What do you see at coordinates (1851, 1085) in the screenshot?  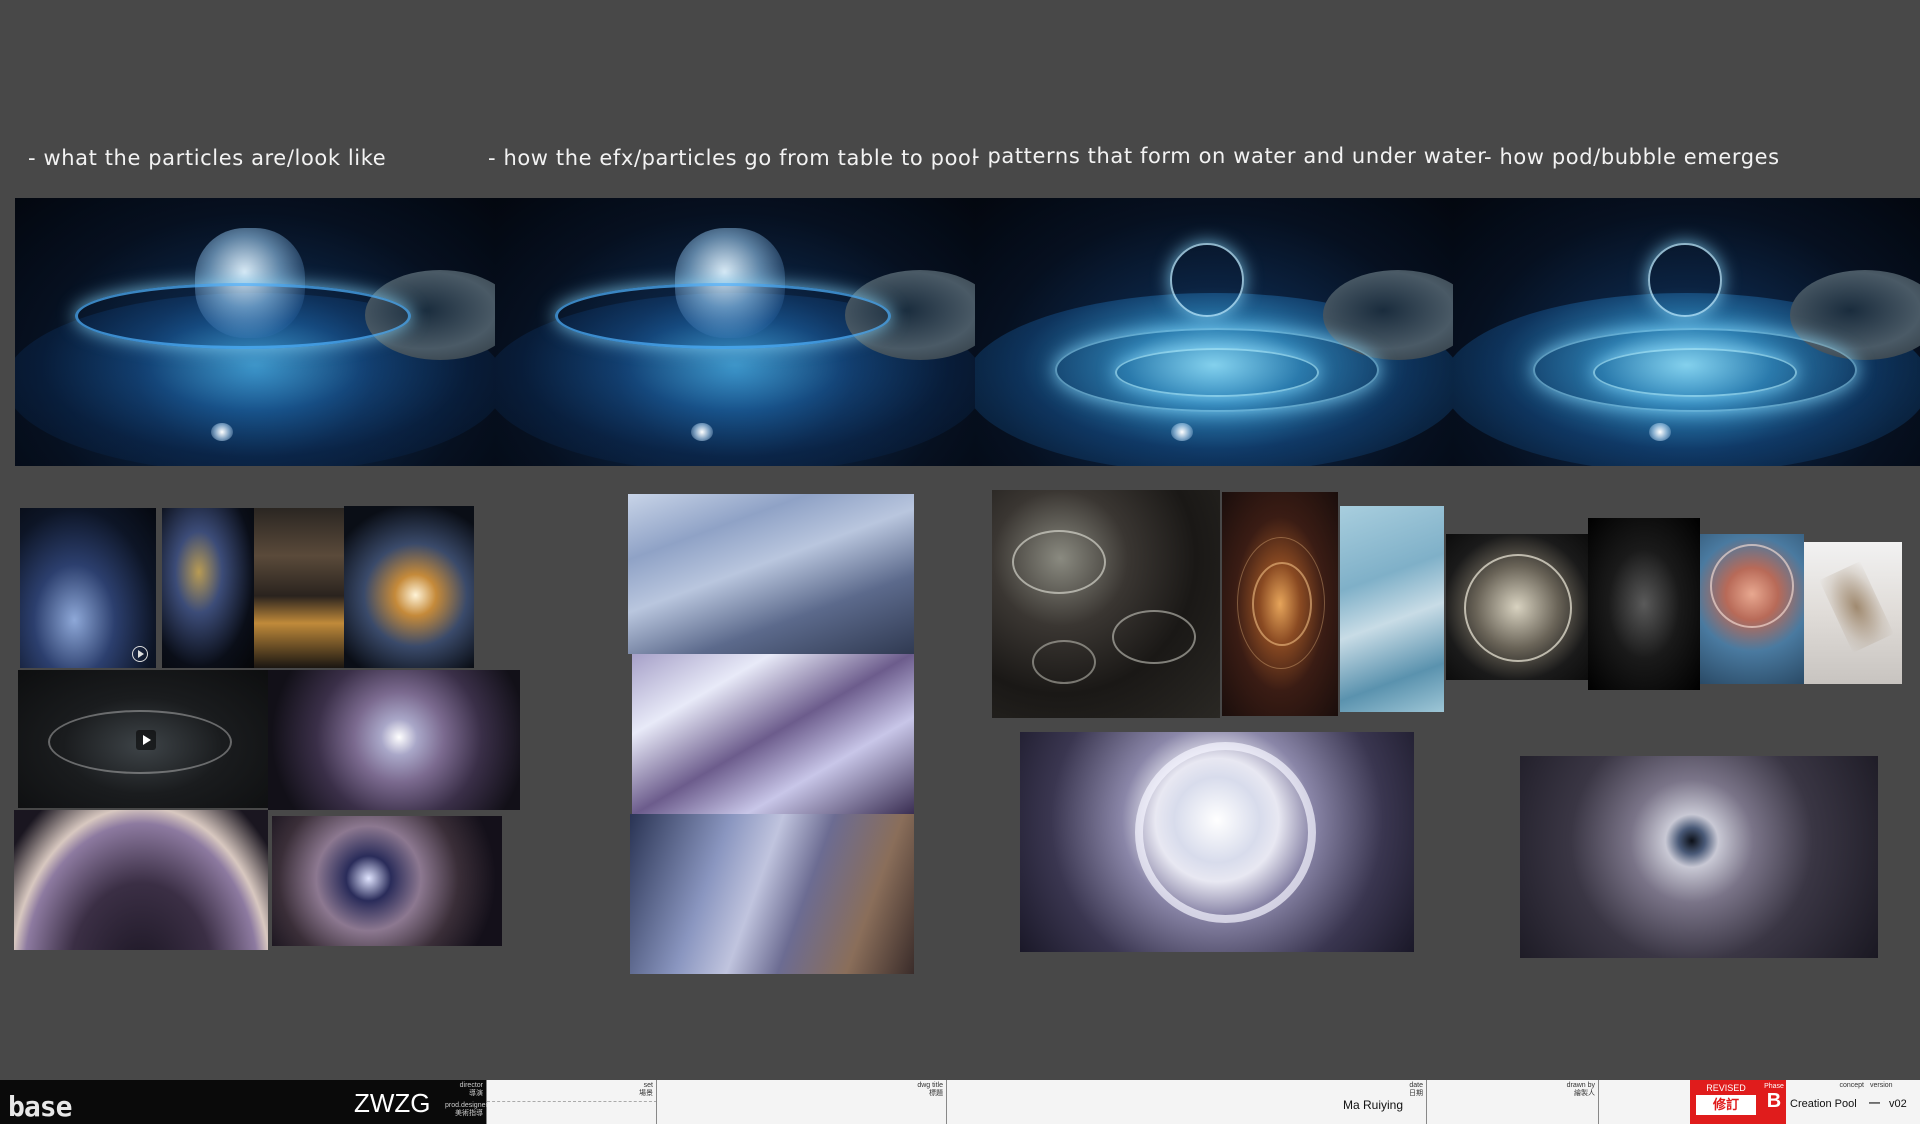 I see `concept-label: concept` at bounding box center [1851, 1085].